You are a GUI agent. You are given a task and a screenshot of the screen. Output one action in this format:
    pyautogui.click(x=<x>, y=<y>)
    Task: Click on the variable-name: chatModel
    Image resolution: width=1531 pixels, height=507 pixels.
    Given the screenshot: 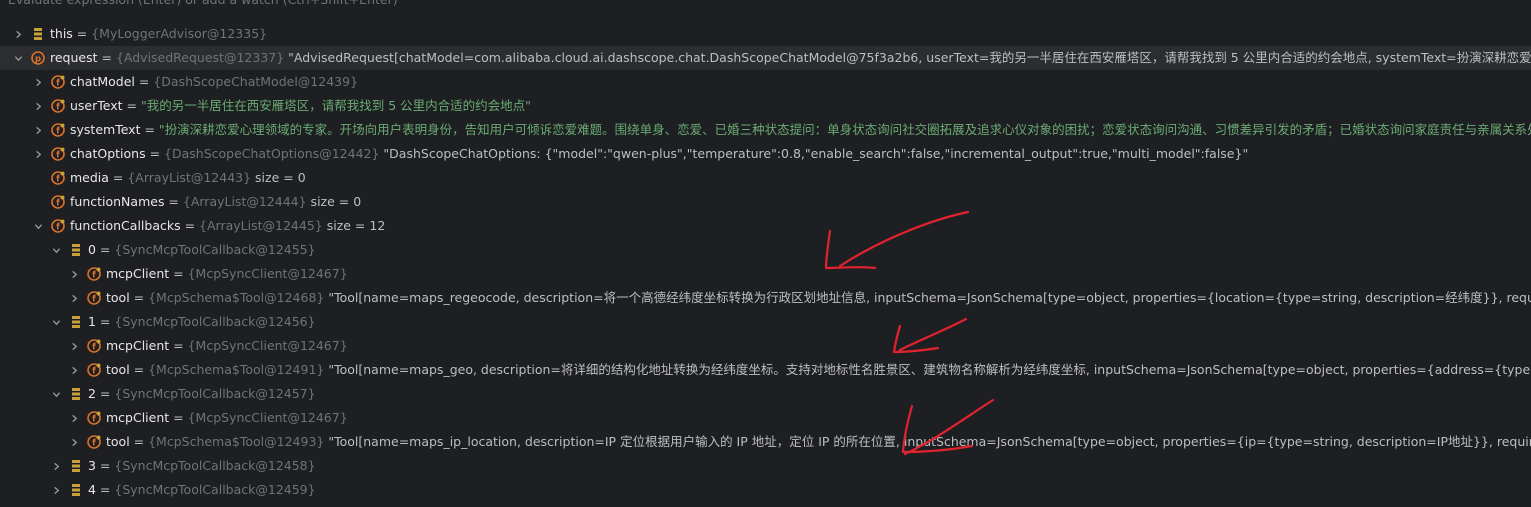 What is the action you would take?
    pyautogui.click(x=102, y=81)
    